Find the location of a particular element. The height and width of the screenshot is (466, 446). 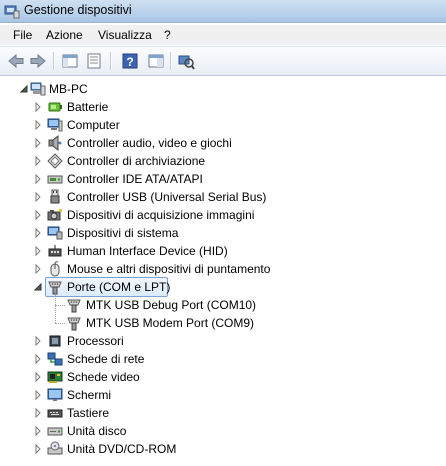

camera-icon is located at coordinates (55, 215).